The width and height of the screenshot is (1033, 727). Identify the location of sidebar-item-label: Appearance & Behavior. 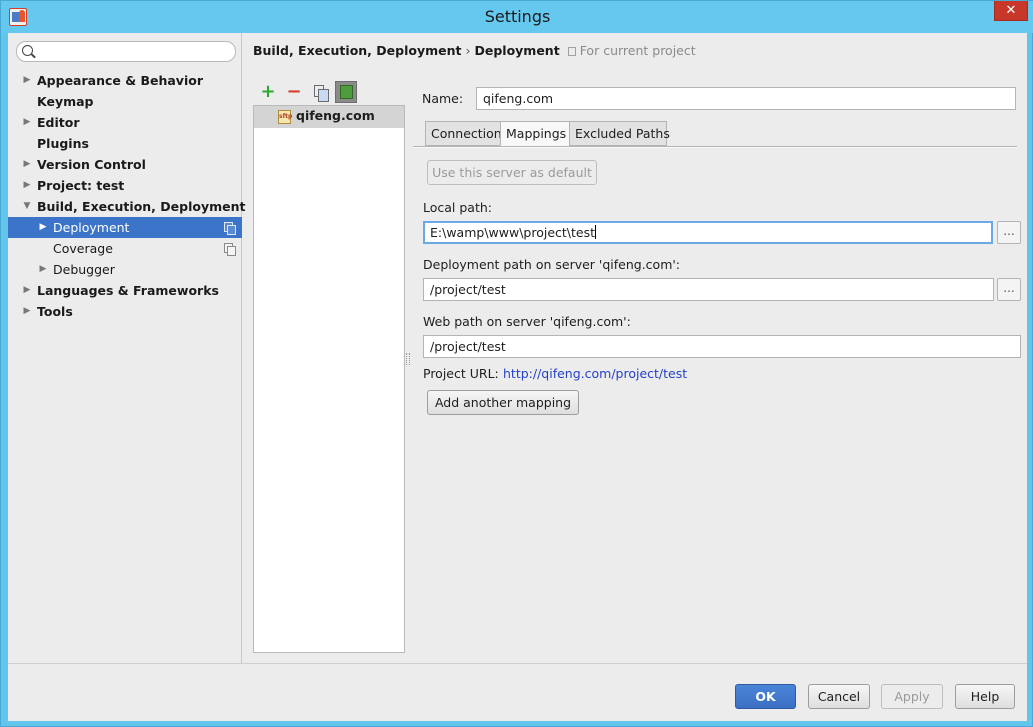
(120, 80).